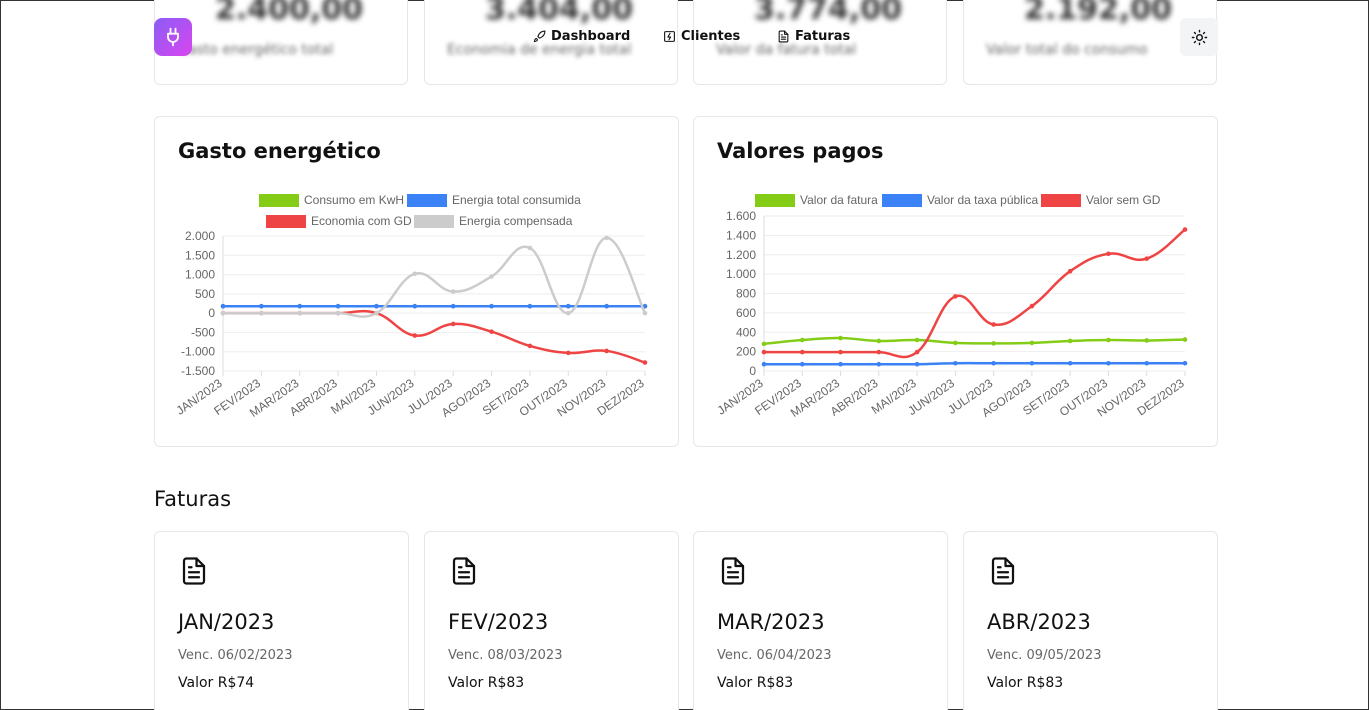 This screenshot has height=710, width=1369. I want to click on invoice-card: ABR/2023 Venc. 09/05/2023 Valor R$83, so click(1090, 620).